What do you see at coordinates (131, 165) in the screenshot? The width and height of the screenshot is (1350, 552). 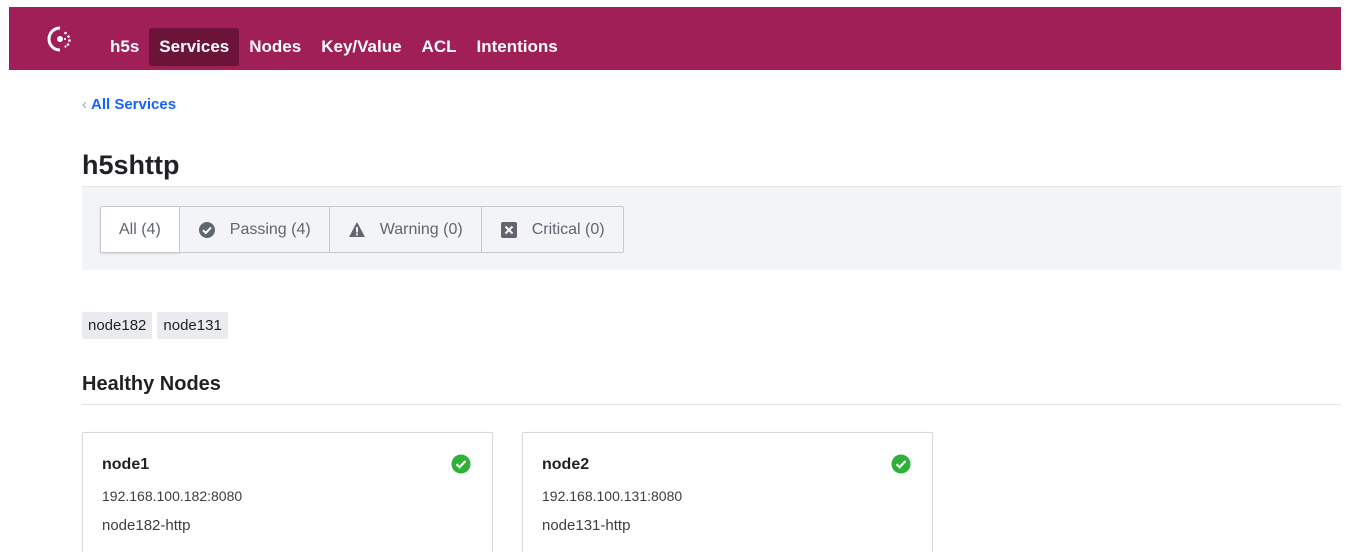 I see `page-title: h5shttp` at bounding box center [131, 165].